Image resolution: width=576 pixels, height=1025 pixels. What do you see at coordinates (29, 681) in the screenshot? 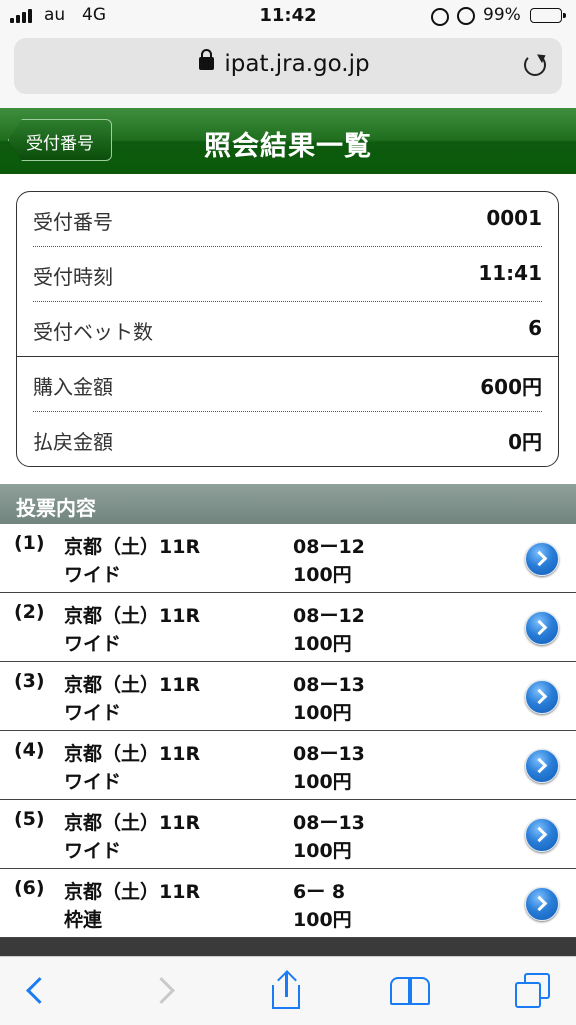
I see `bet-number: (3)` at bounding box center [29, 681].